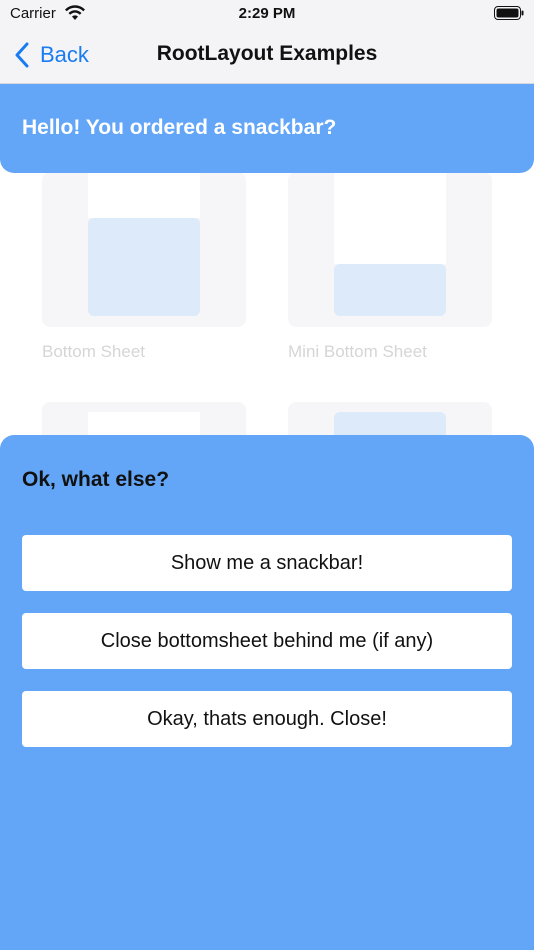 The height and width of the screenshot is (950, 534). I want to click on show-snackbar-button: Show me a snackbar!, so click(267, 563).